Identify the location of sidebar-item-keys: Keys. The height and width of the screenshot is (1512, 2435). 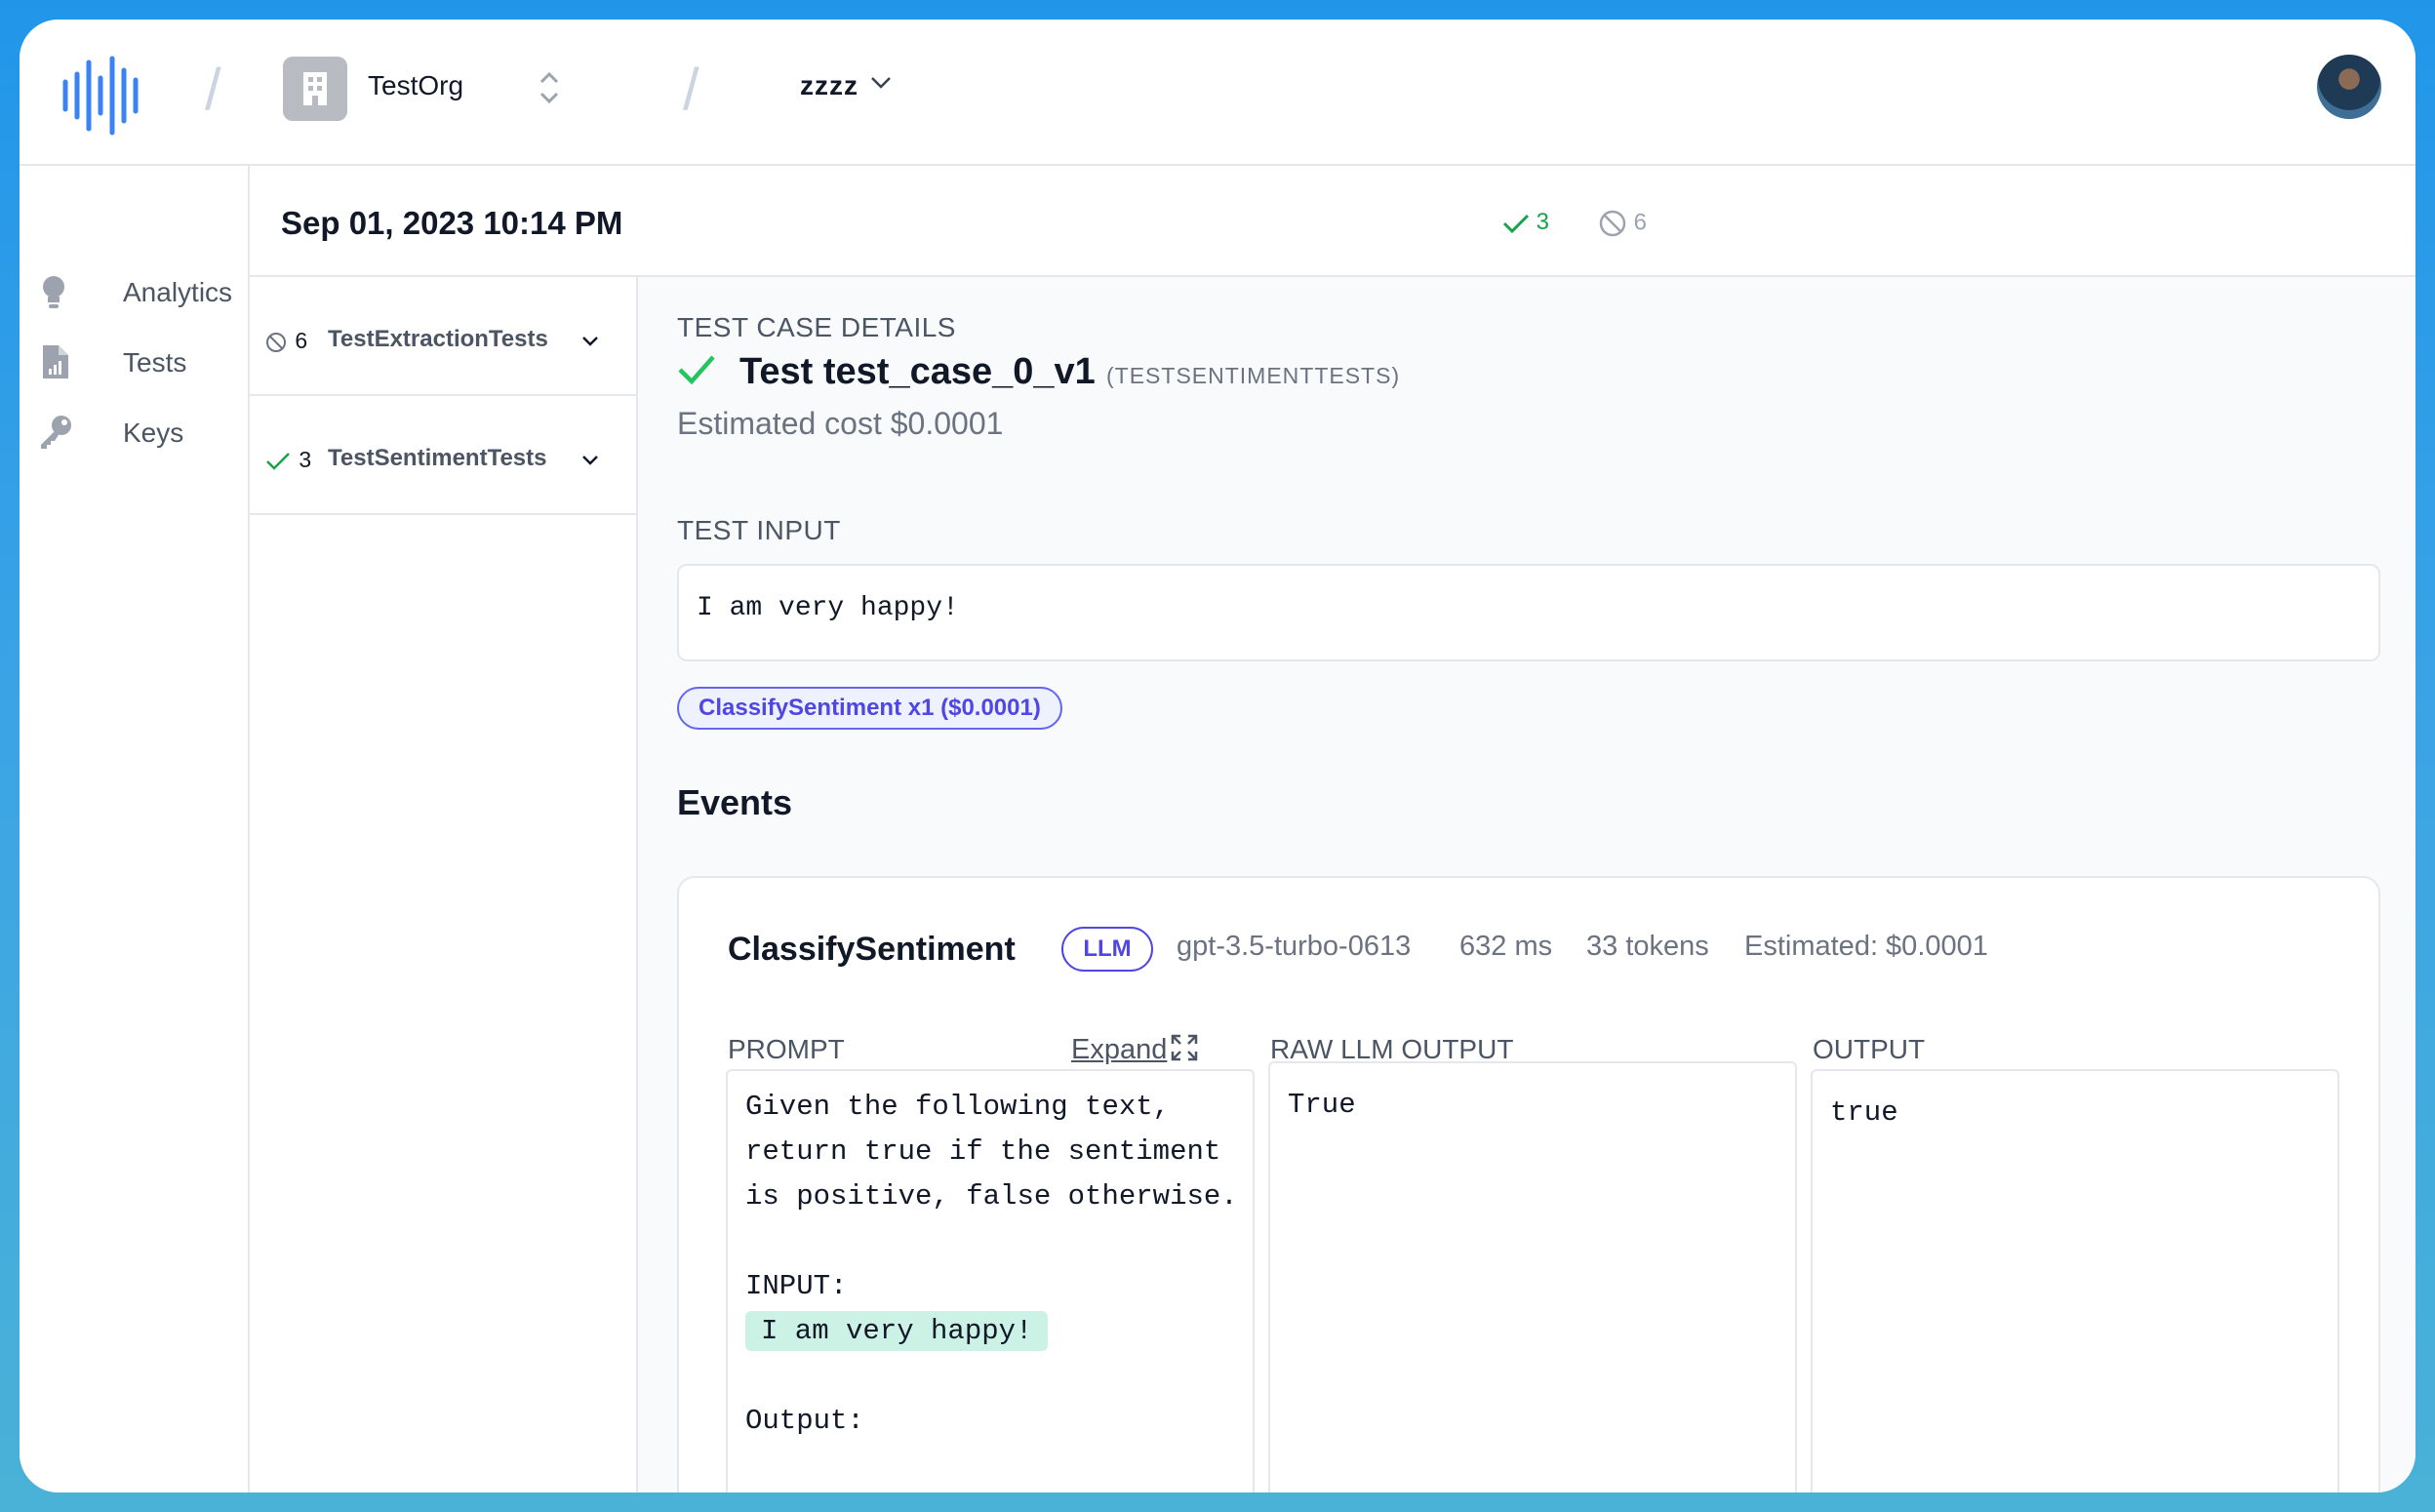
(140, 432).